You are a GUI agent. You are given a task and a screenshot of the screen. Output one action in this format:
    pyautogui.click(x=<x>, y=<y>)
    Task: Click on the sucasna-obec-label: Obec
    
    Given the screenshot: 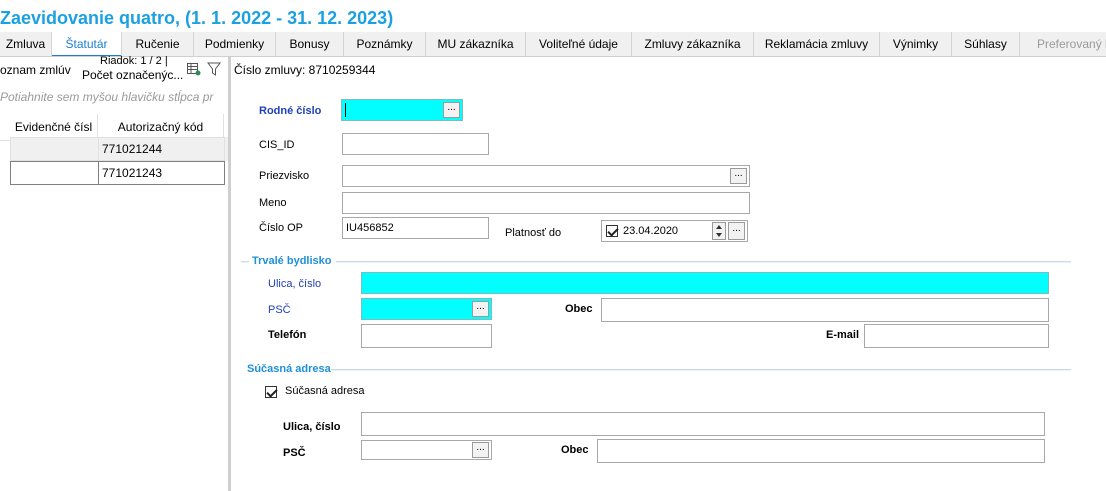 What is the action you would take?
    pyautogui.click(x=575, y=450)
    